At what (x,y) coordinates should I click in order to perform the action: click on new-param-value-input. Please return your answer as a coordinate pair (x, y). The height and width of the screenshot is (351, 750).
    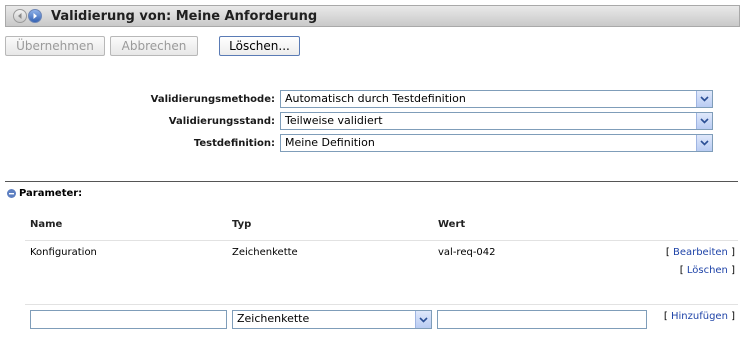
    Looking at the image, I should click on (542, 319).